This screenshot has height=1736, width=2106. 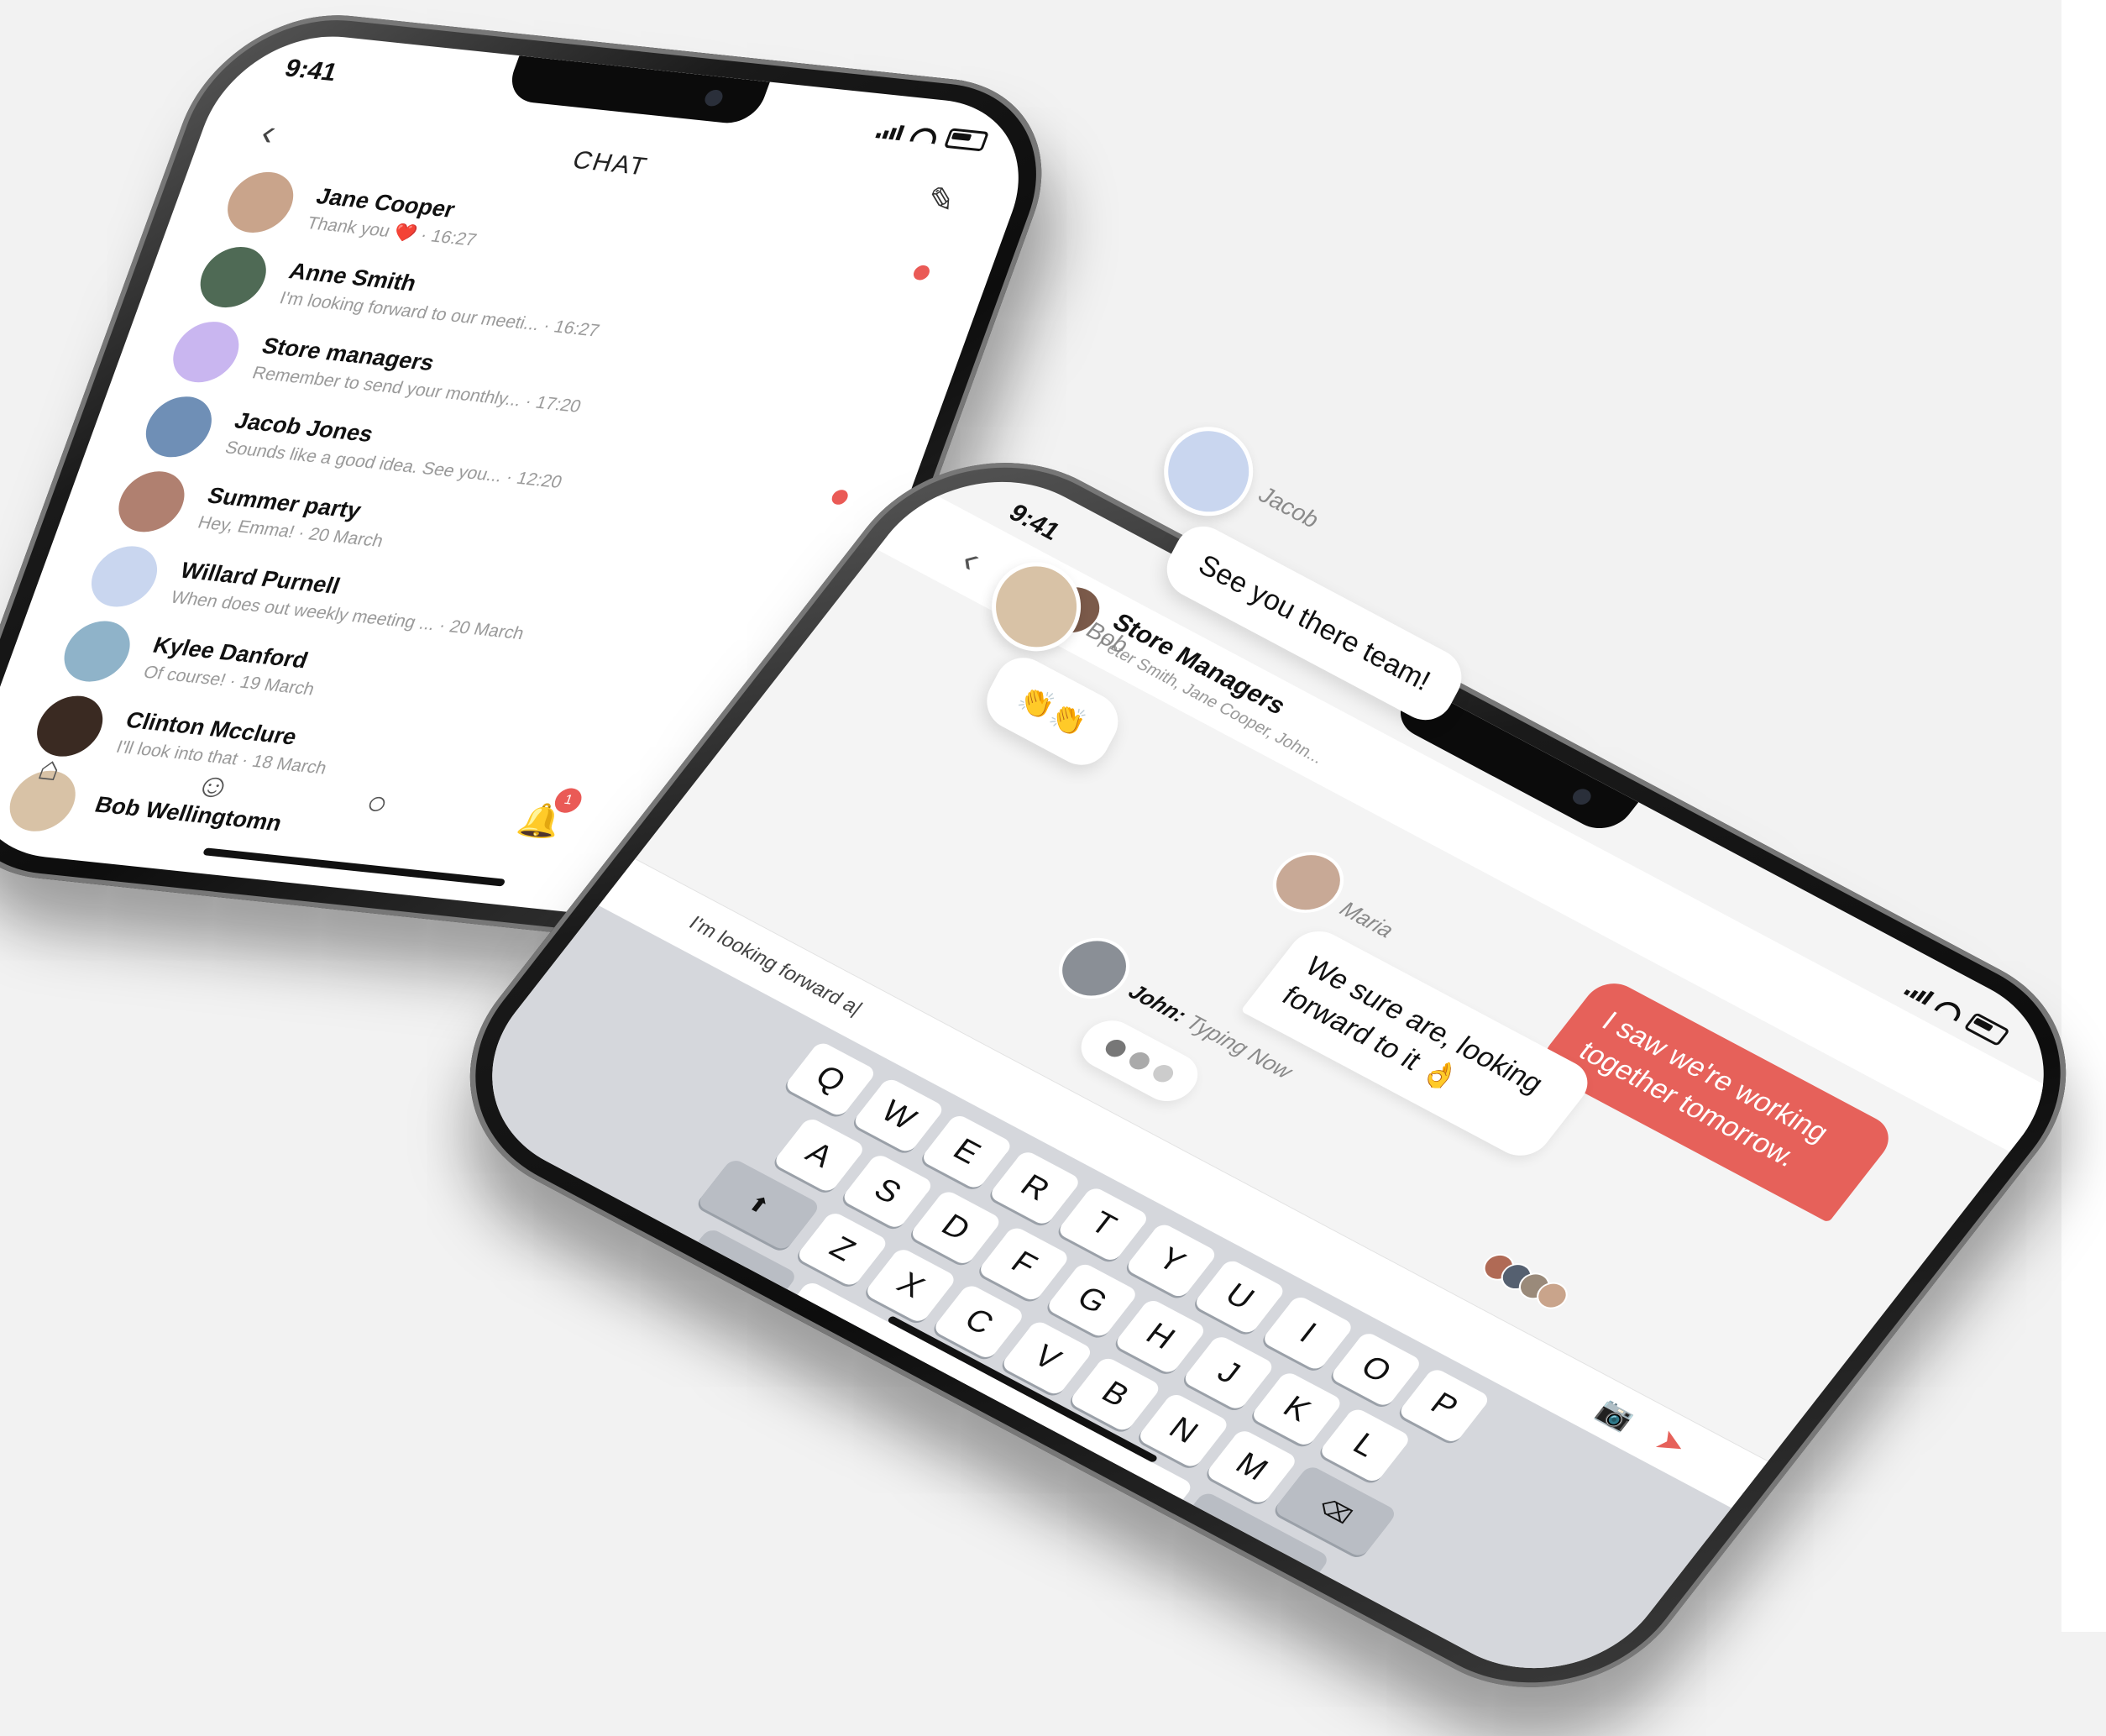 I want to click on home-icon: ⌂, so click(x=50, y=768).